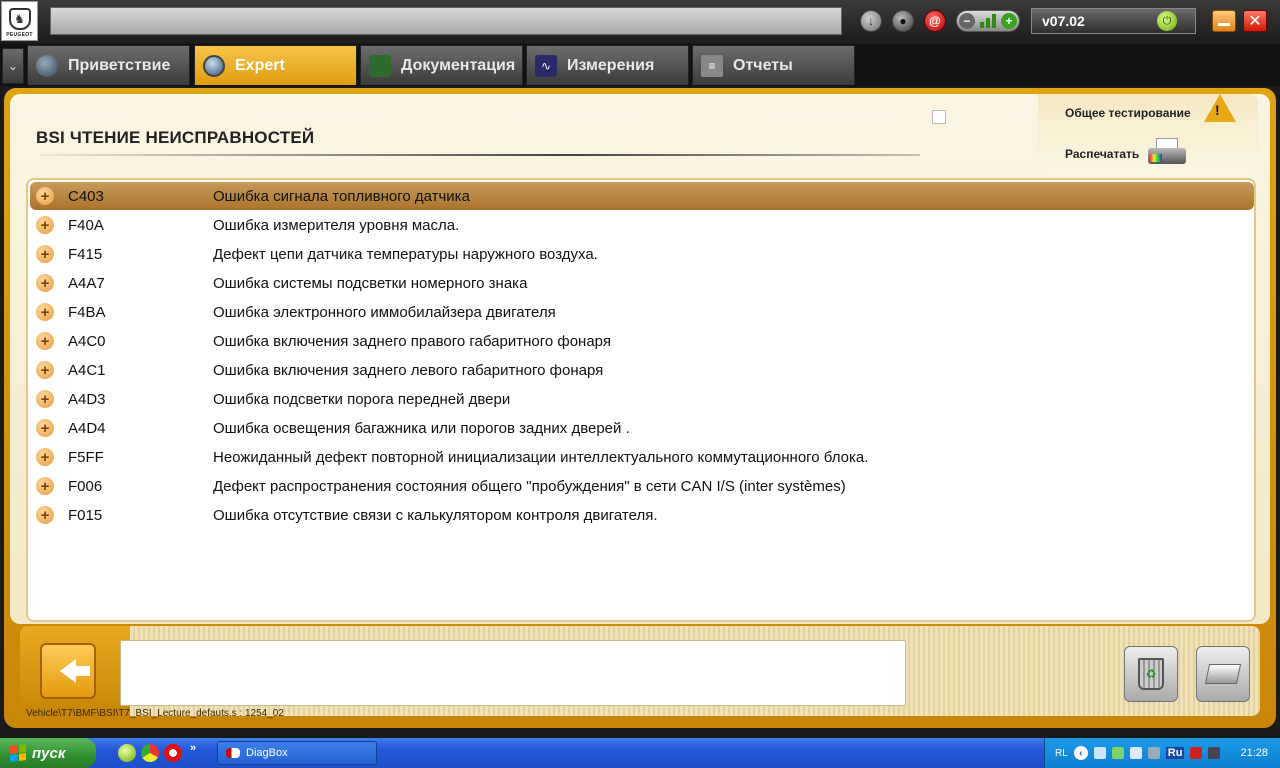  Describe the element at coordinates (86, 283) in the screenshot. I see `fault-code: A4A7` at that location.